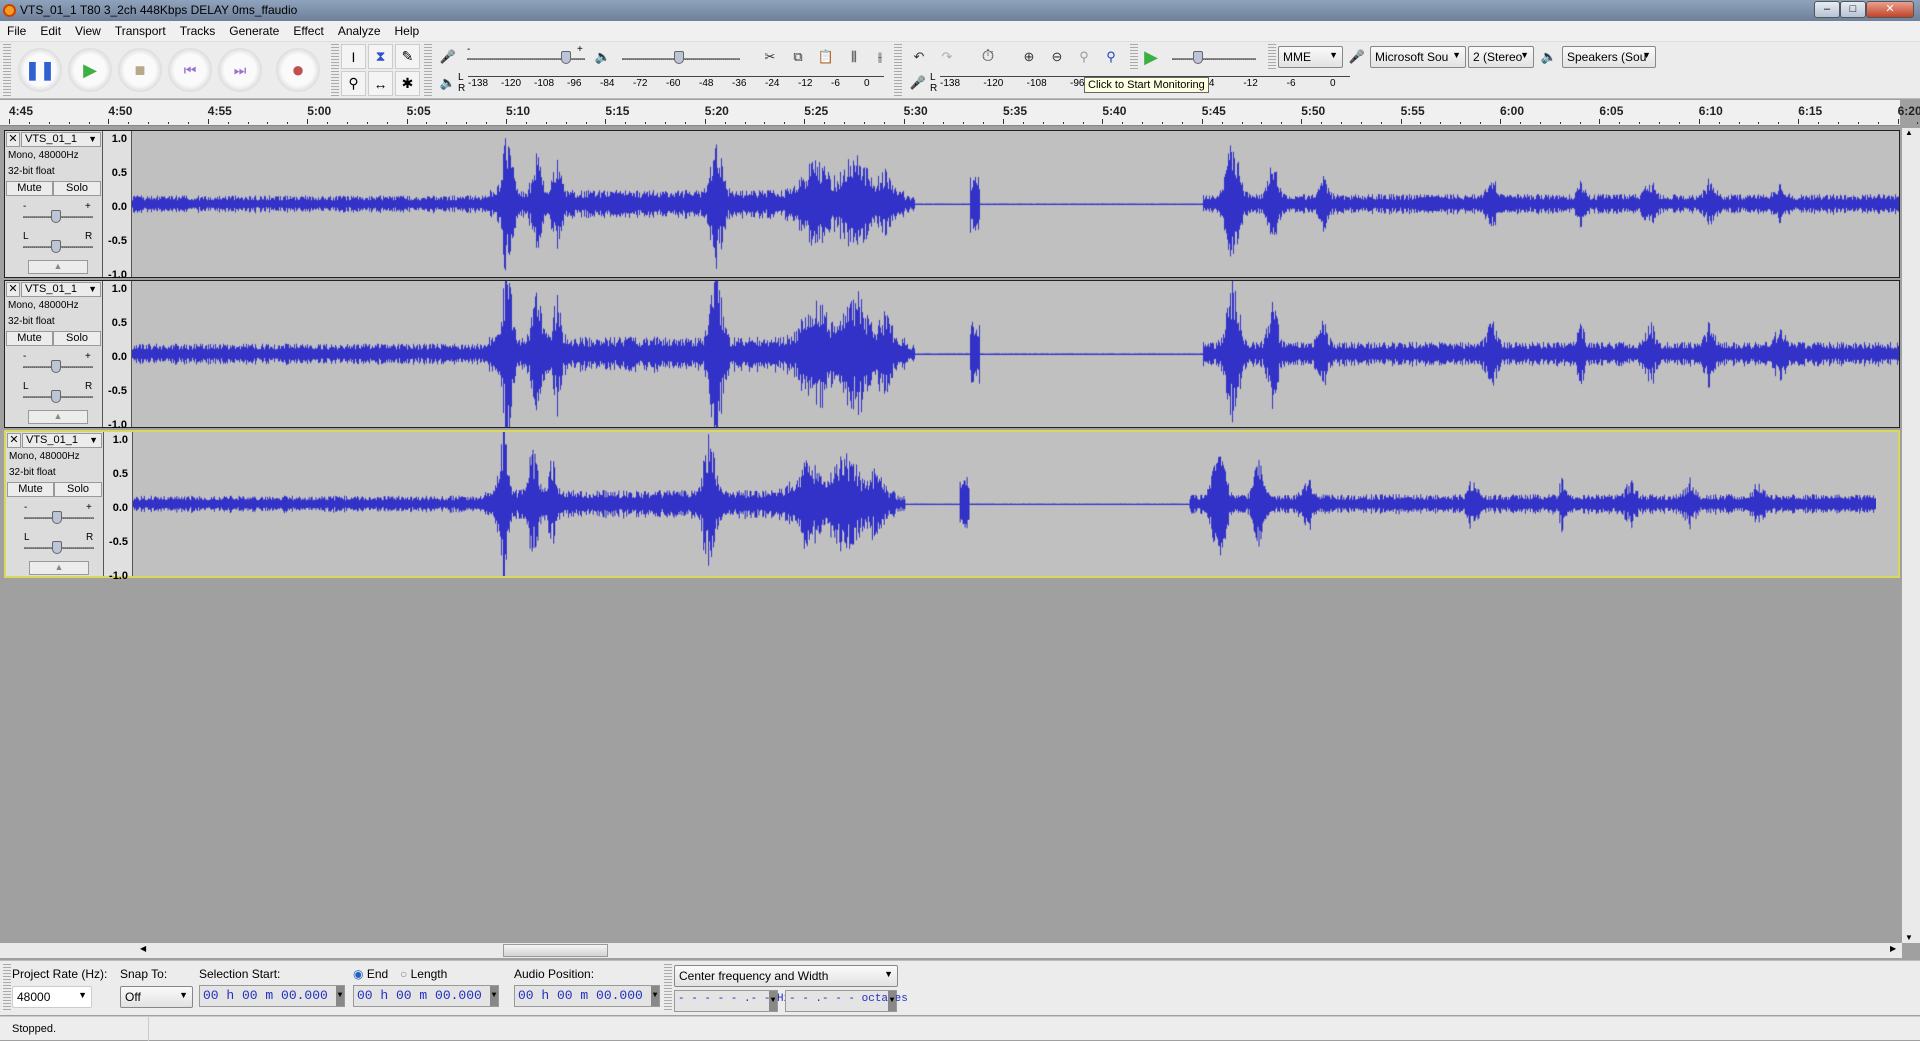 Image resolution: width=1920 pixels, height=1041 pixels. What do you see at coordinates (566, 57) in the screenshot?
I see `record-volume-thumb` at bounding box center [566, 57].